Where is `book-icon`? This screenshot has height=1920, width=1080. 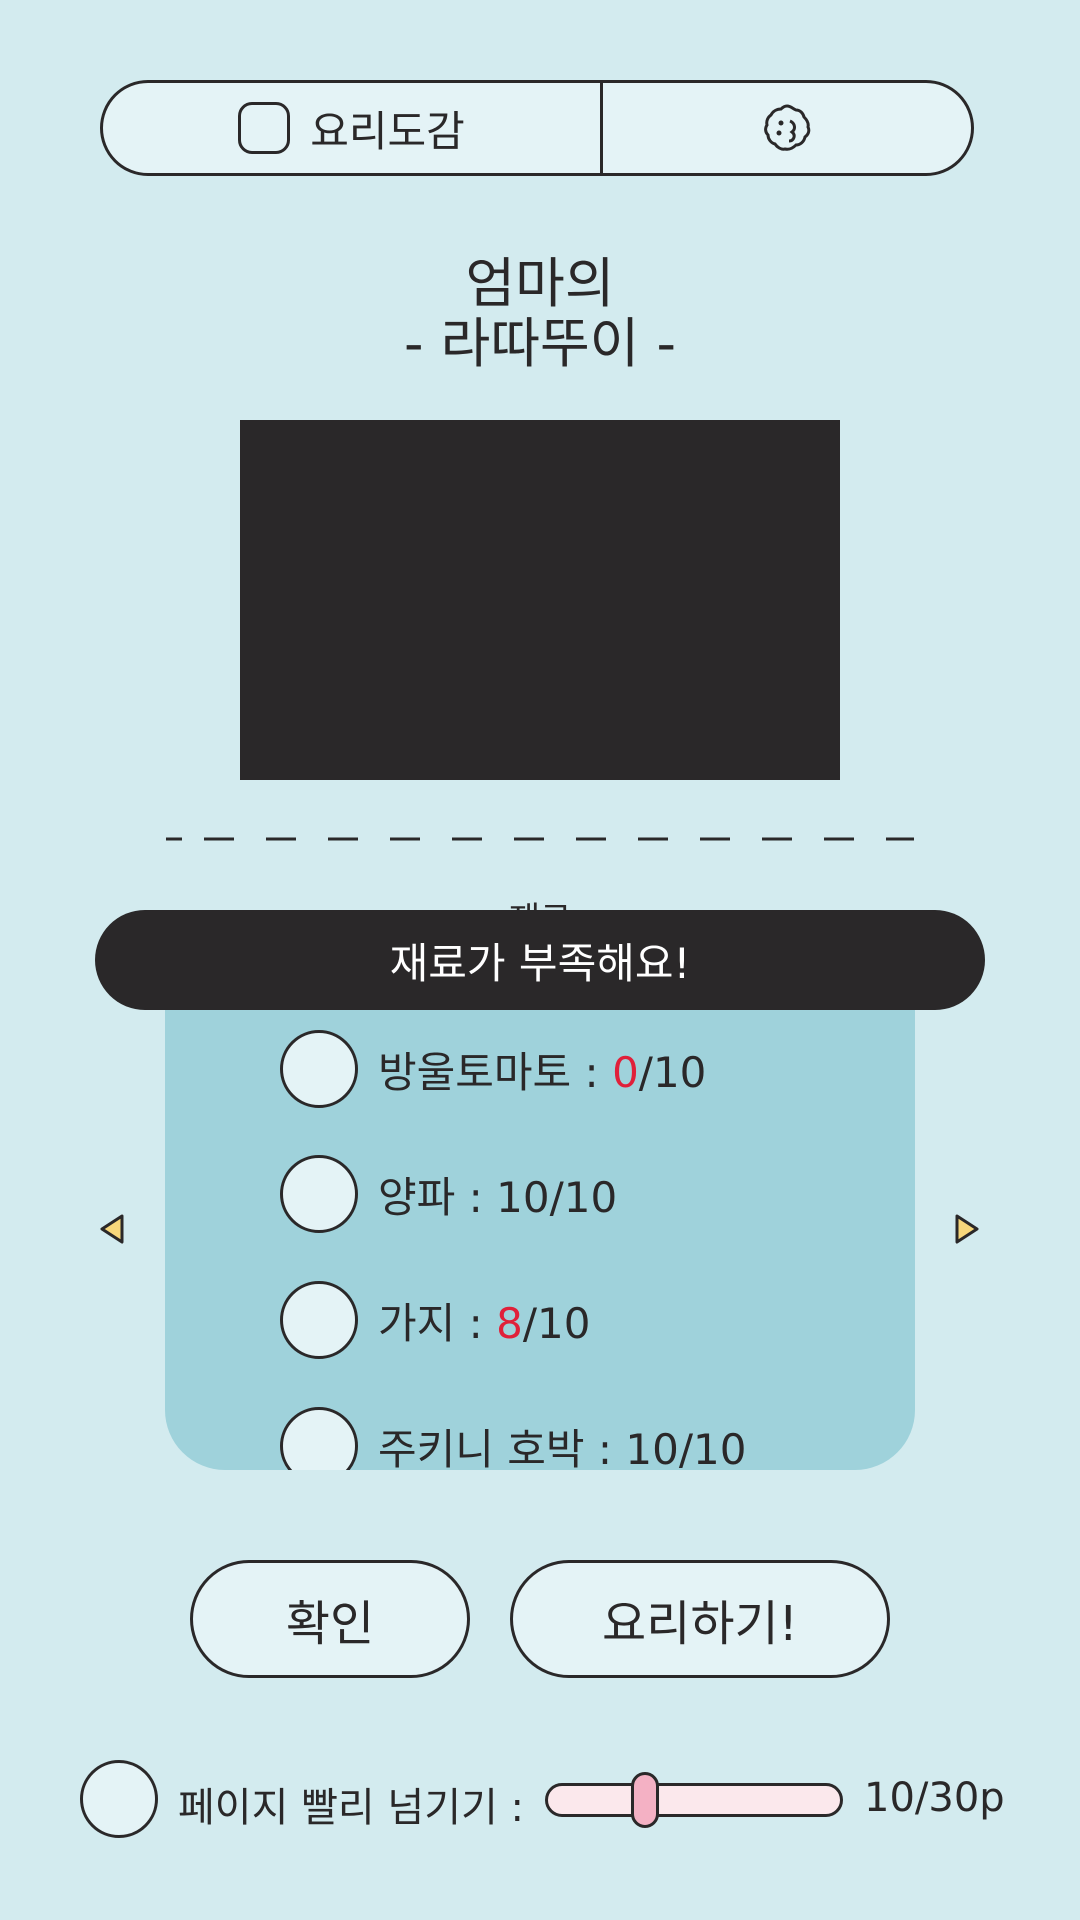
book-icon is located at coordinates (264, 128).